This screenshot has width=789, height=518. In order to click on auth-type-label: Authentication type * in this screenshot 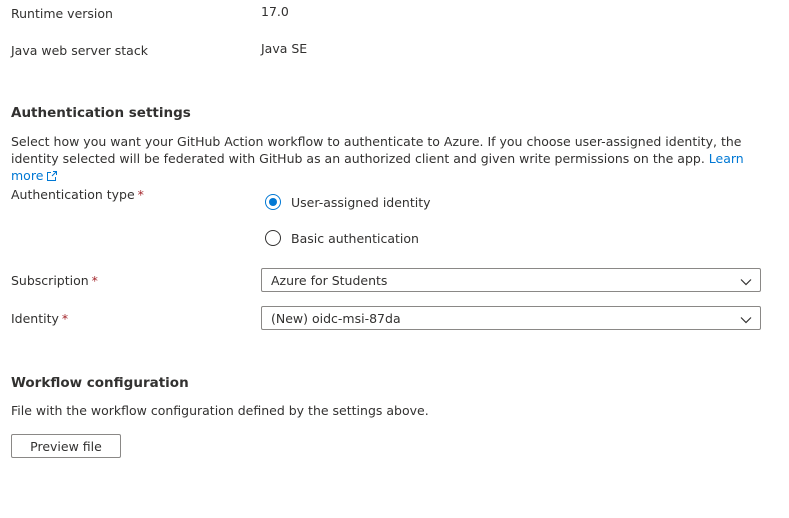, I will do `click(77, 194)`.